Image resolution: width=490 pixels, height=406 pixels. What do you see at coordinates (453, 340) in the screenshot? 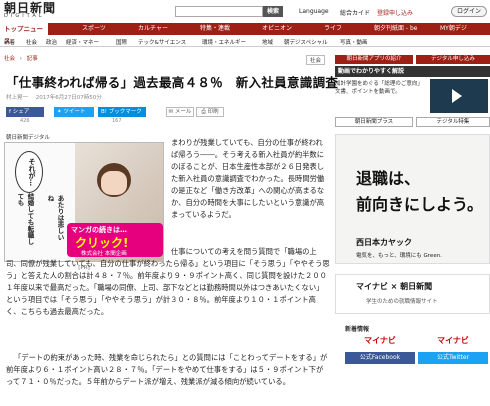
I see `mynavi-logo-2: マイナビ` at bounding box center [453, 340].